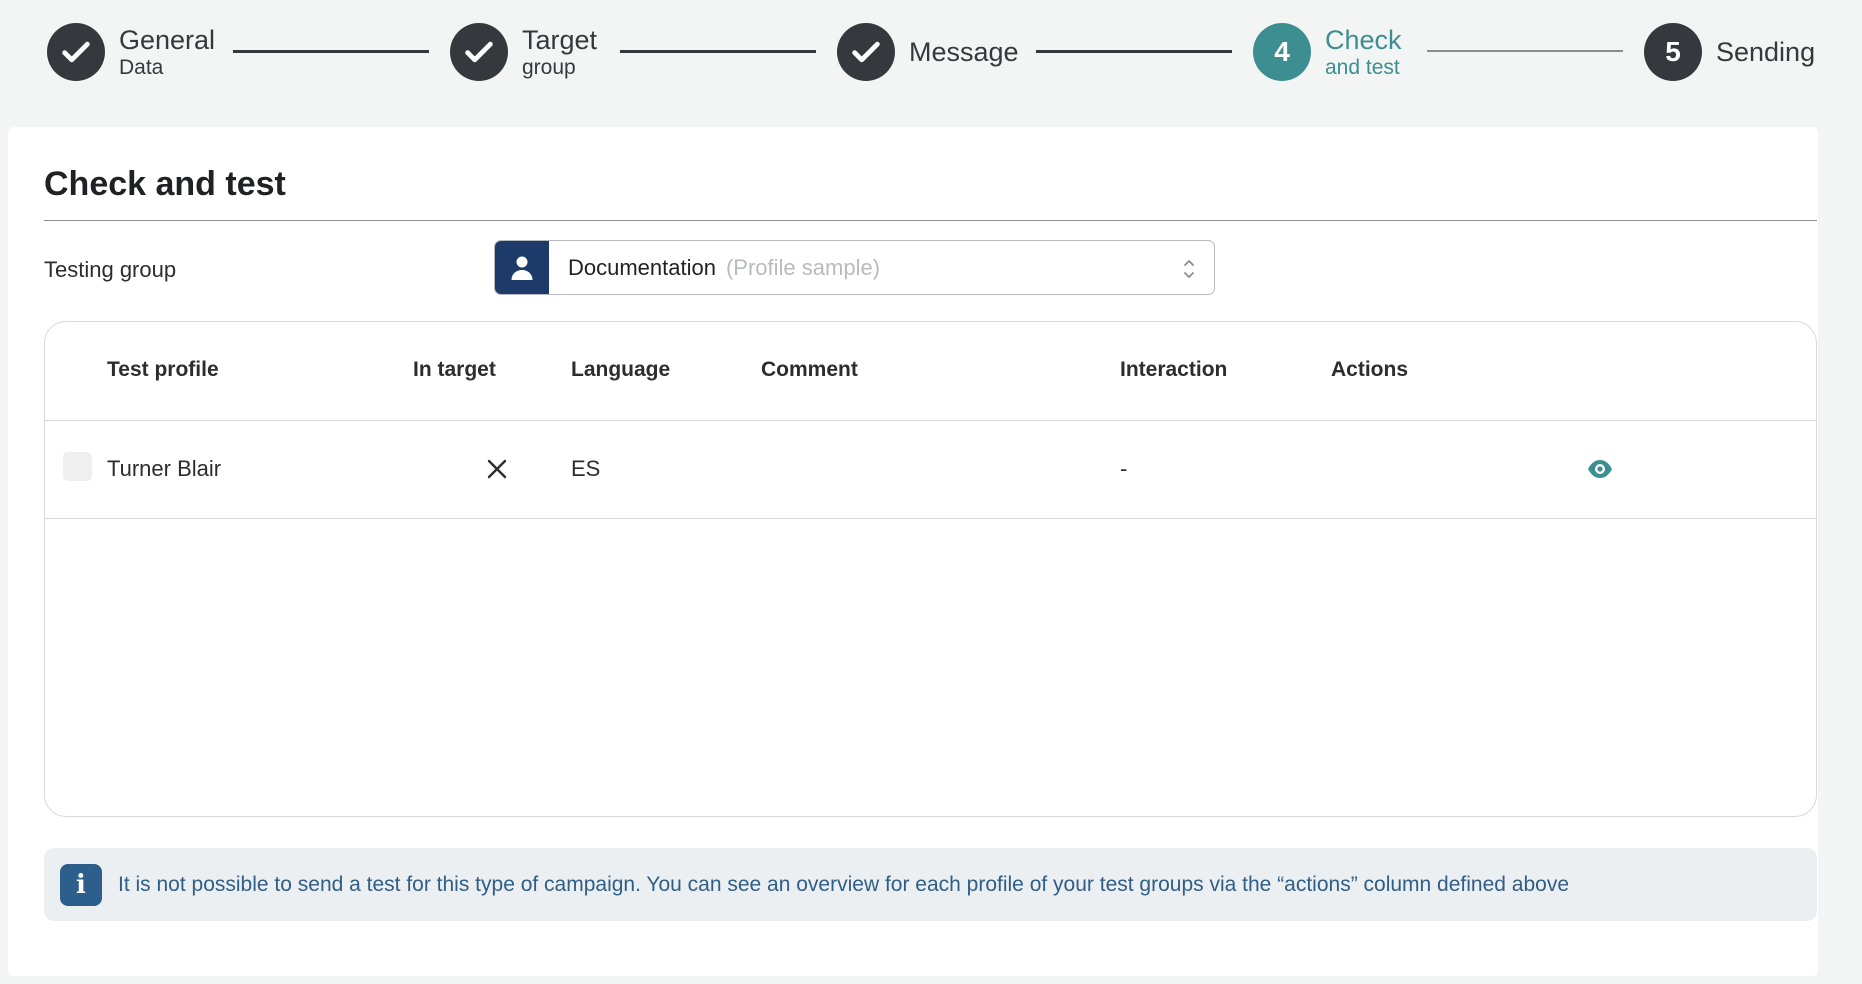 This screenshot has height=984, width=1862. I want to click on step-general-data: General Data, so click(131, 52).